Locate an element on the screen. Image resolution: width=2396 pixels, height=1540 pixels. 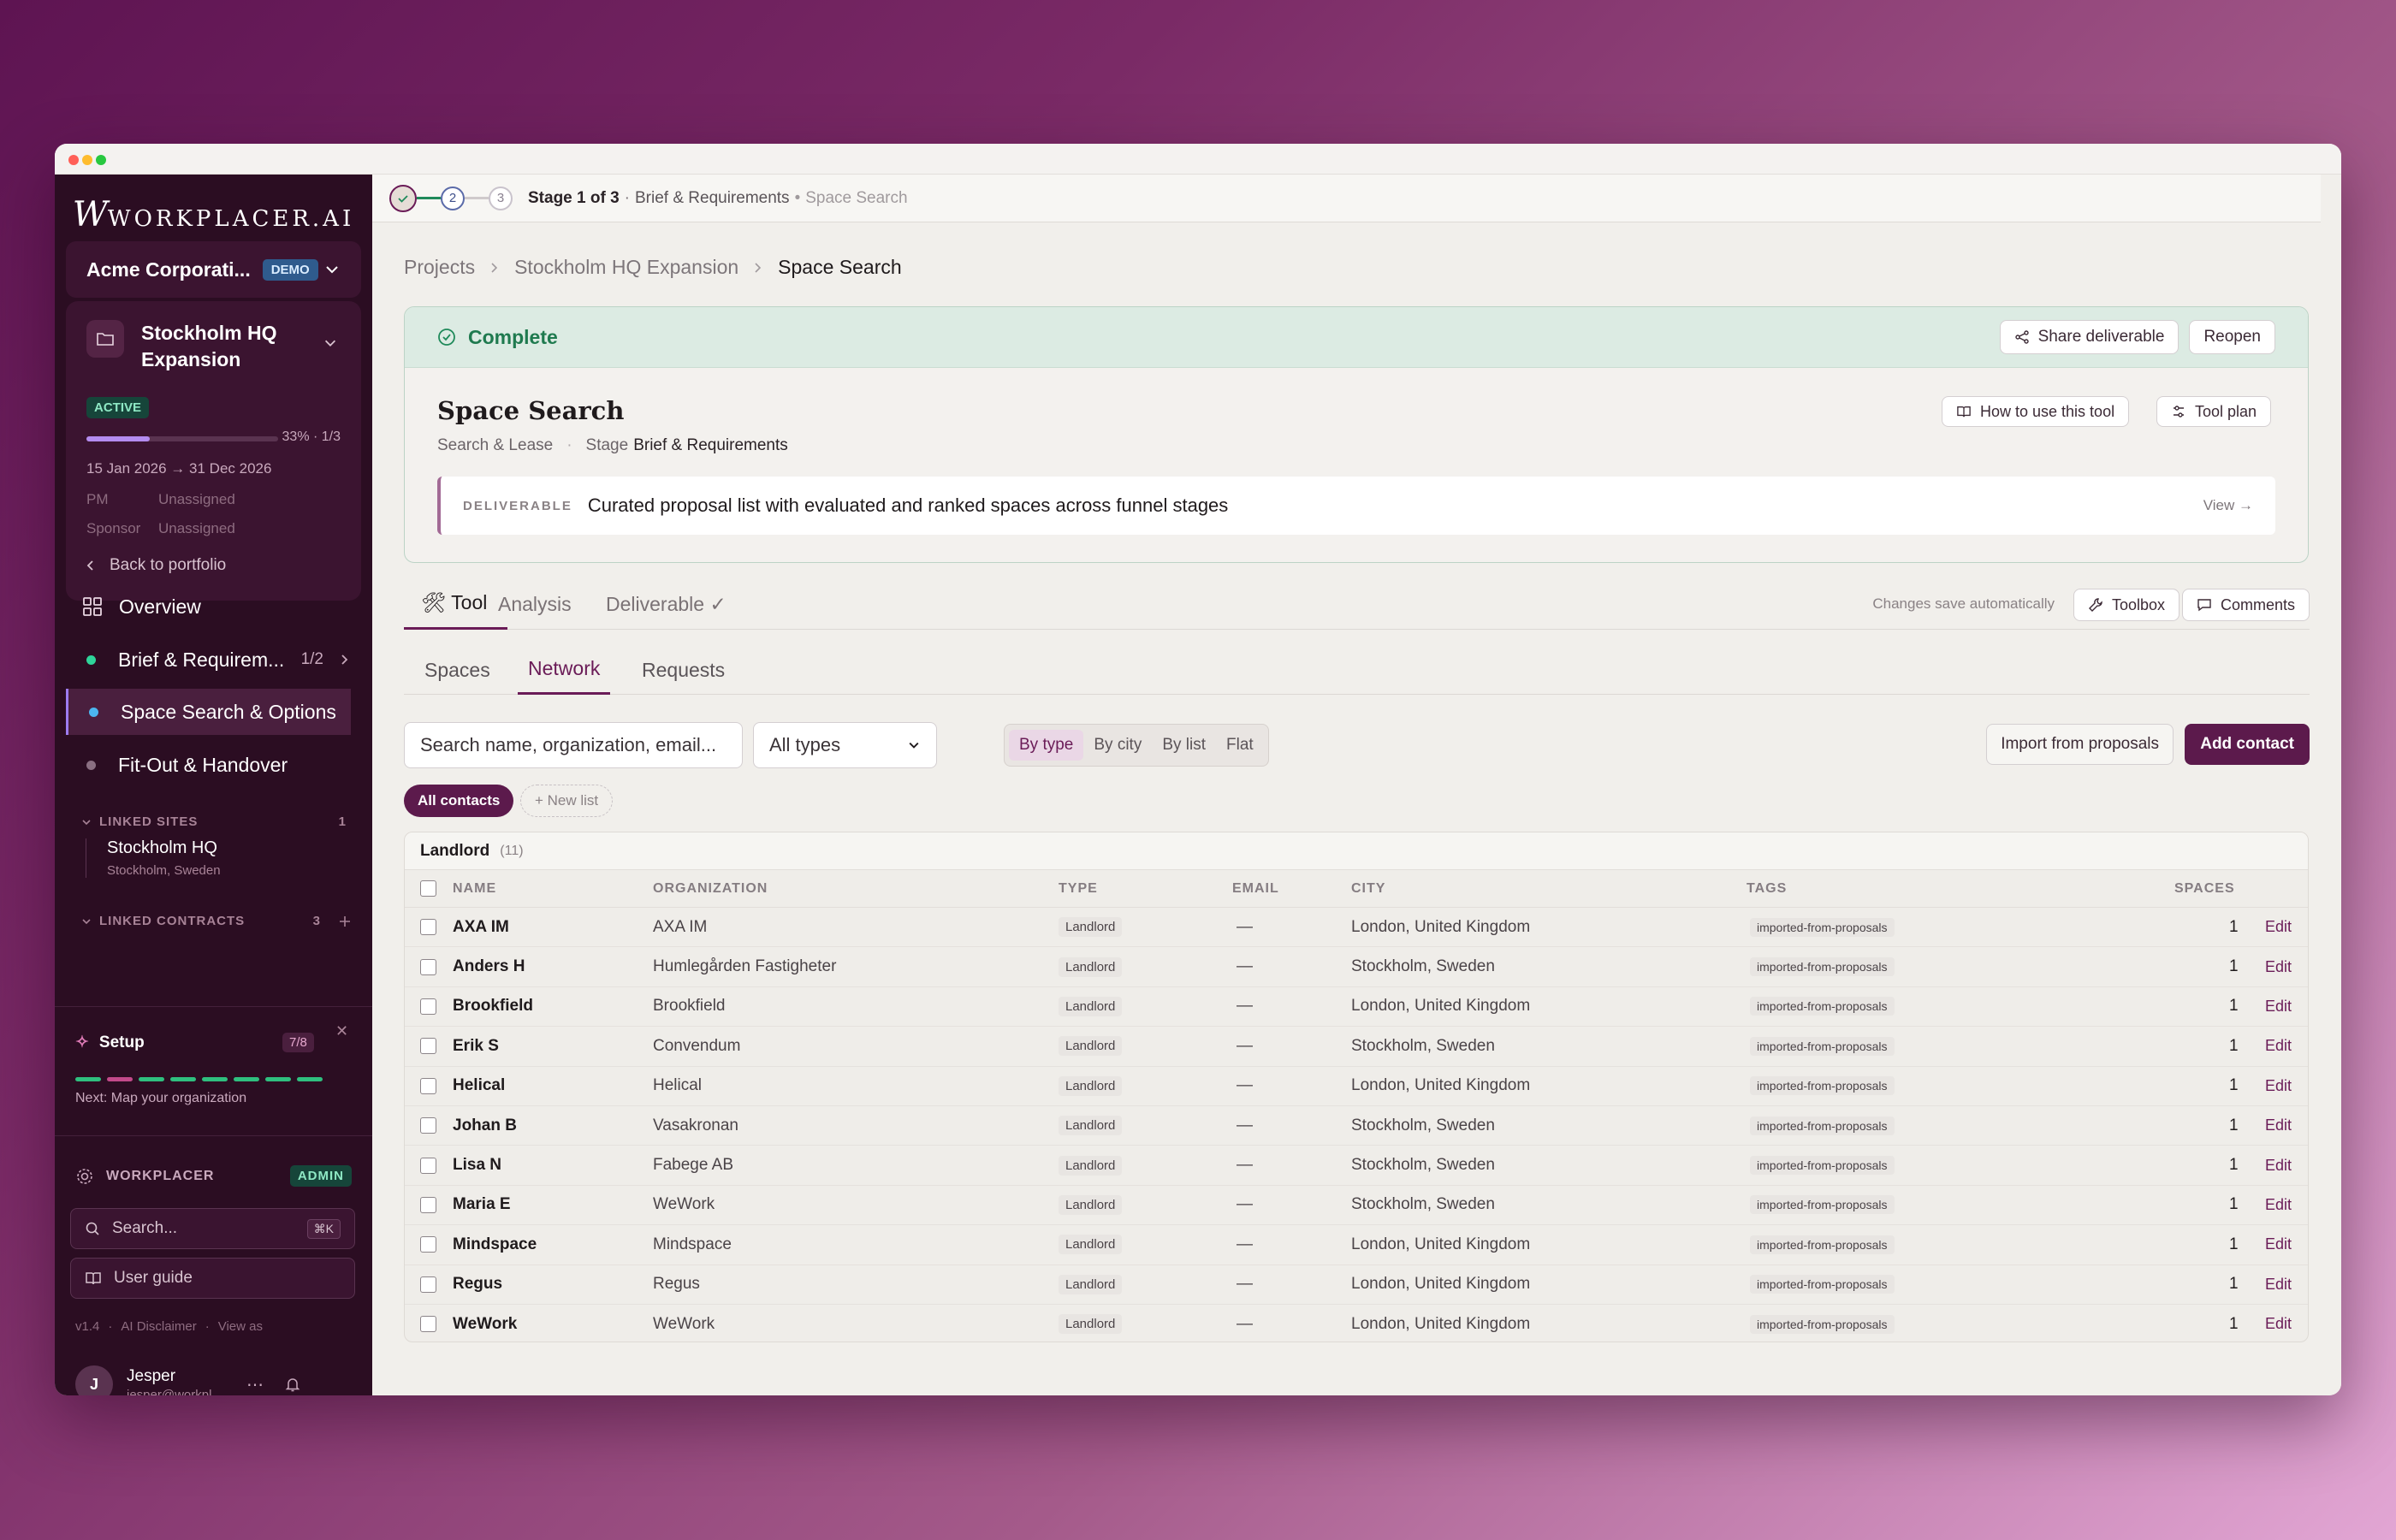
share-deliverable-button: Share deliverable is located at coordinates (2089, 337).